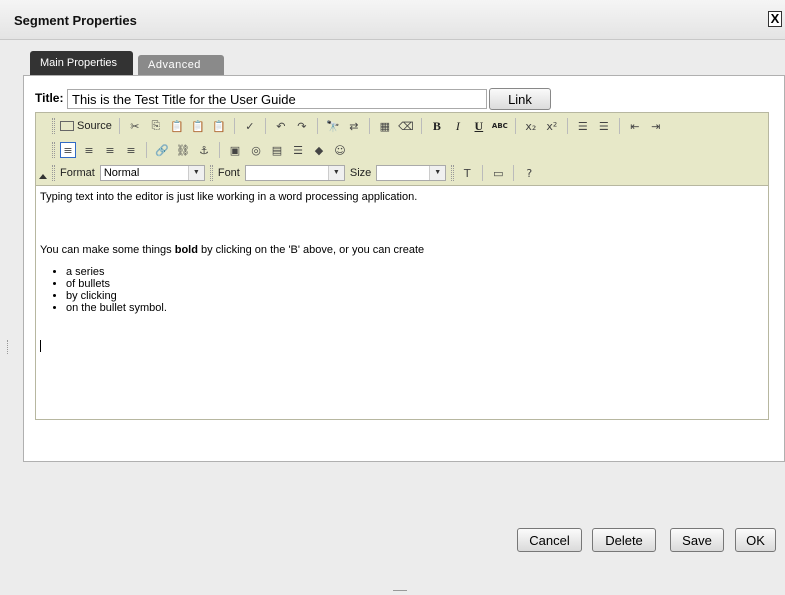 This screenshot has height=595, width=785. What do you see at coordinates (400, 590) in the screenshot?
I see `resize-handle` at bounding box center [400, 590].